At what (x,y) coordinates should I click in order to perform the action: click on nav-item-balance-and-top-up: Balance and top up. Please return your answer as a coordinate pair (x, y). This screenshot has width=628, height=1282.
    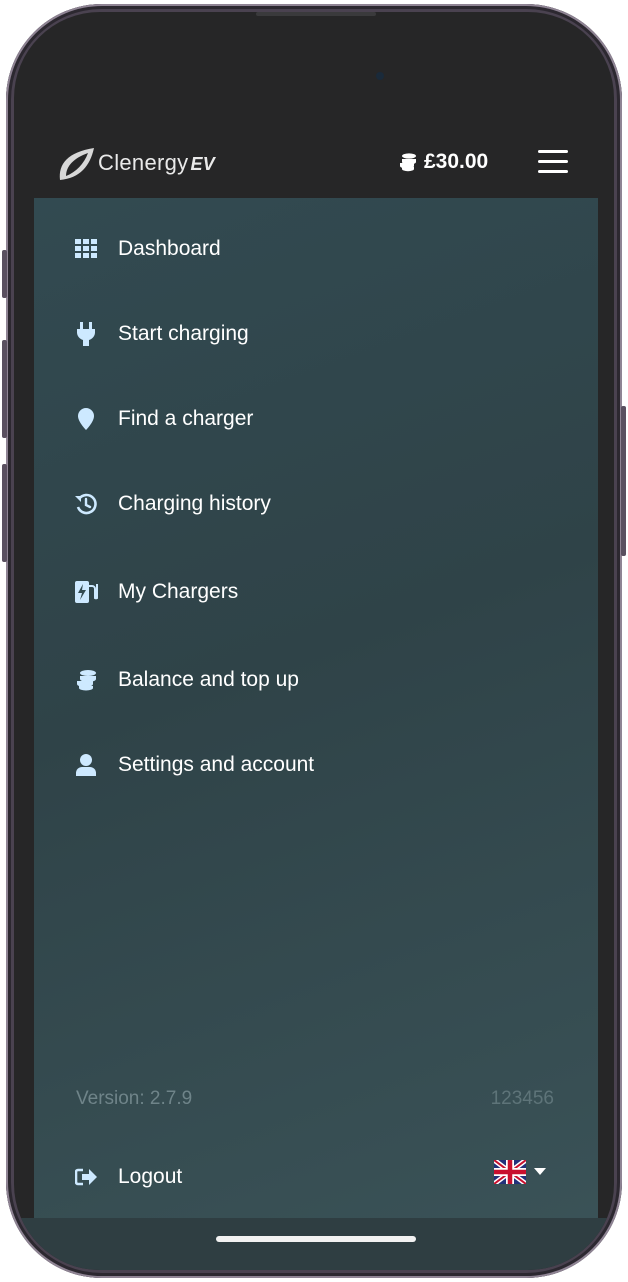
    Looking at the image, I should click on (186, 680).